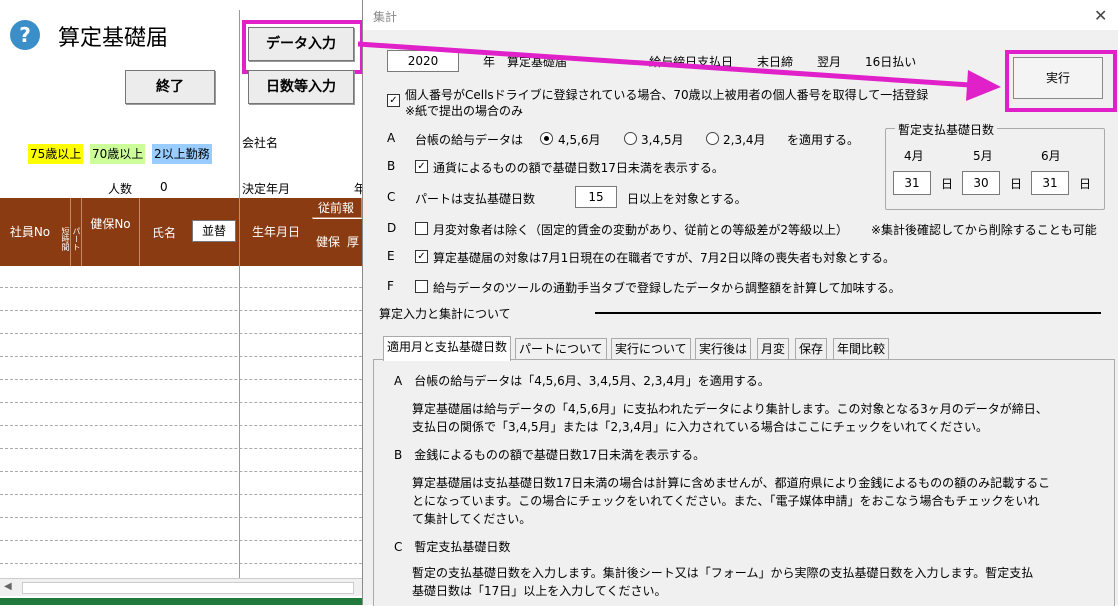 The height and width of the screenshot is (606, 1118). Describe the element at coordinates (671, 65) in the screenshot. I see `arrow-line` at that location.